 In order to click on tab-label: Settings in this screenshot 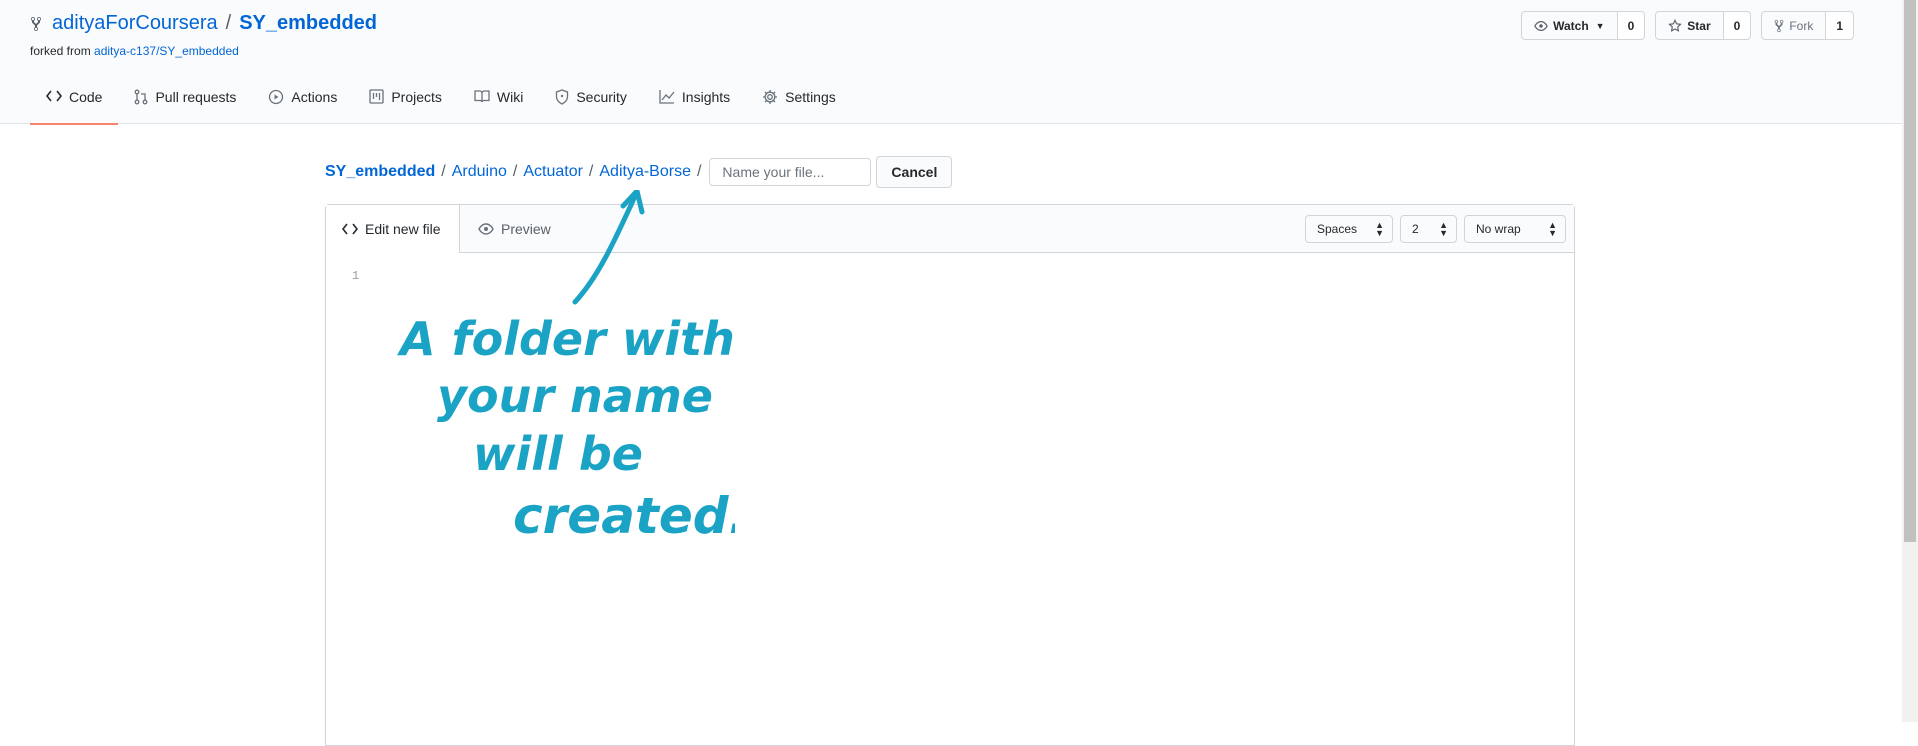, I will do `click(810, 97)`.